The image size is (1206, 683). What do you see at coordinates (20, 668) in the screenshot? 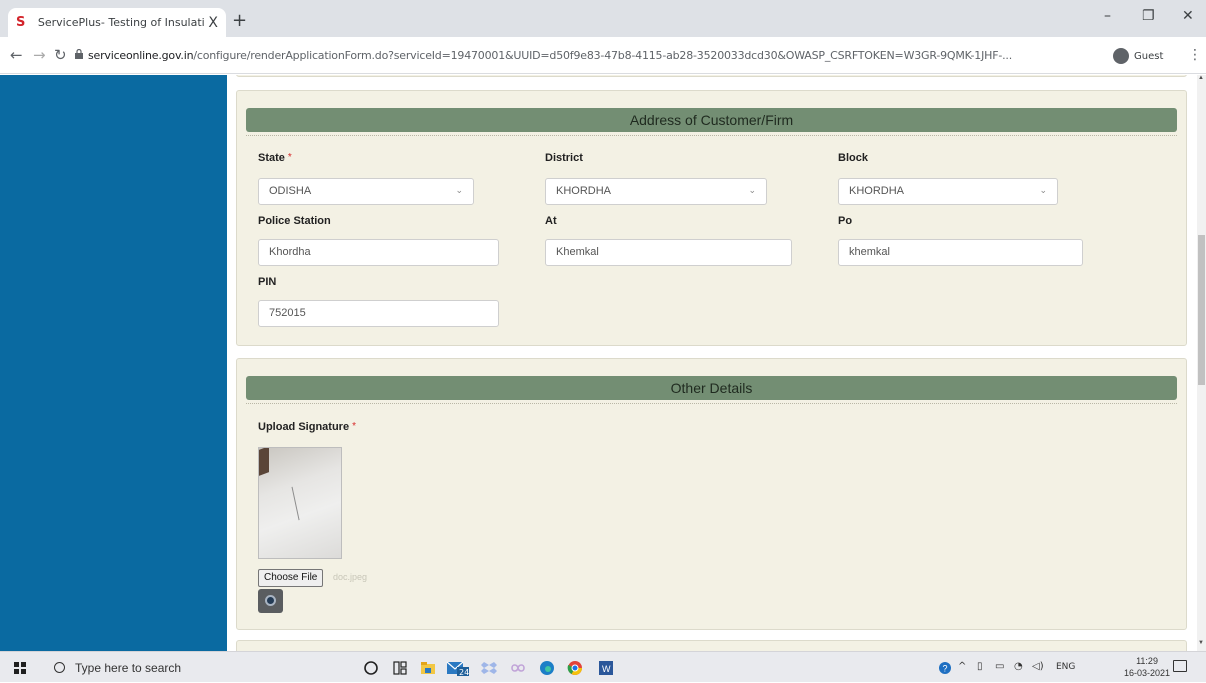
I see `windows-start-icon` at bounding box center [20, 668].